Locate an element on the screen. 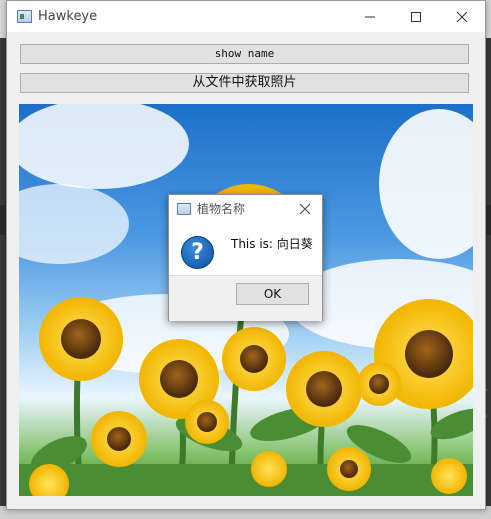 This screenshot has width=491, height=519. load-photo-from-file-button: 从文件中获取照片 is located at coordinates (244, 83).